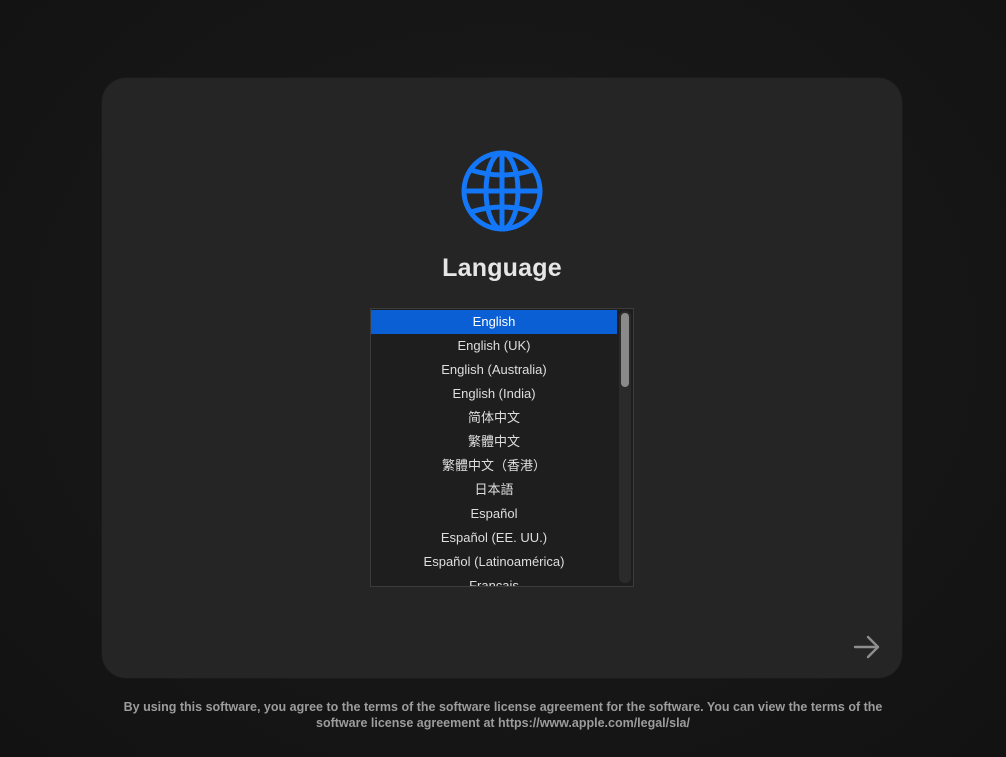 The image size is (1006, 757). What do you see at coordinates (502, 268) in the screenshot?
I see `page-title: Language` at bounding box center [502, 268].